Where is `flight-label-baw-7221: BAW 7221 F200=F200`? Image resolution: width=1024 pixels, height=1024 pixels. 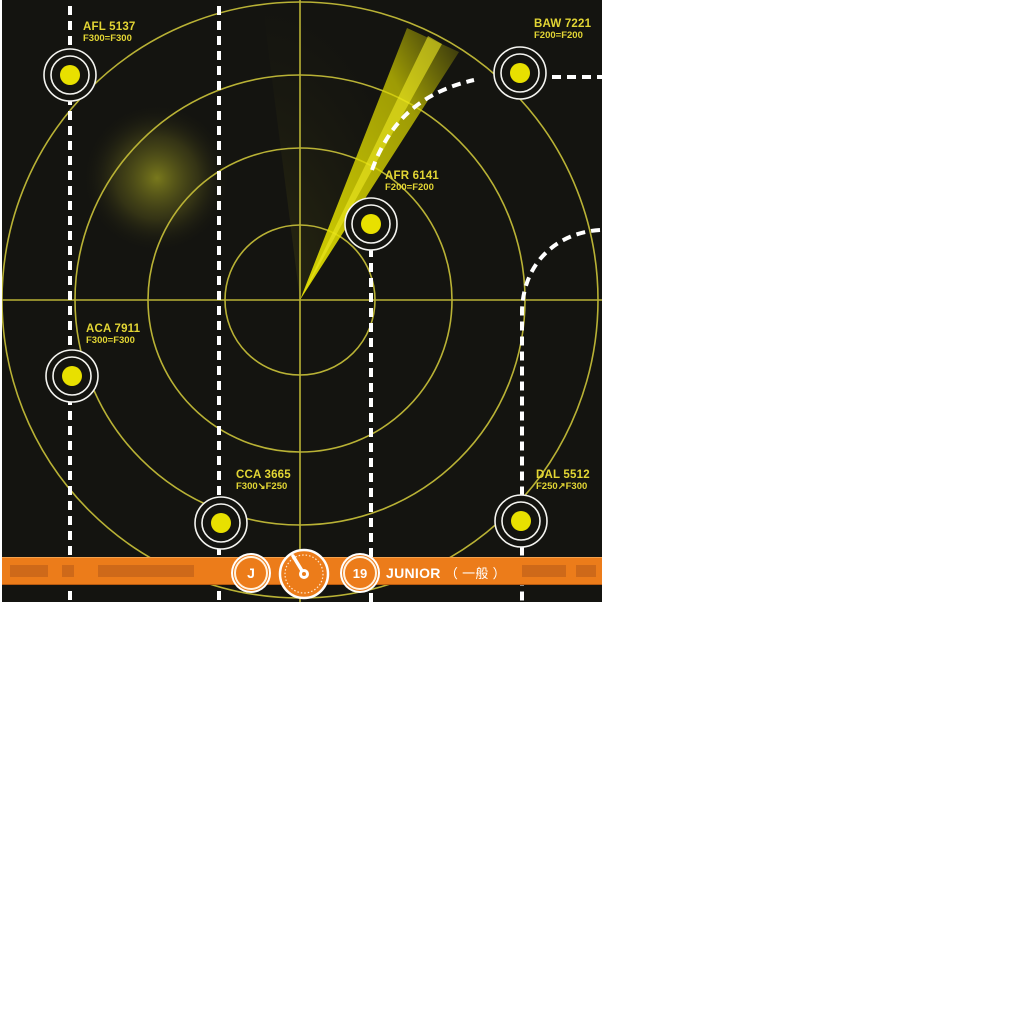
flight-label-baw-7221: BAW 7221 F200=F200 is located at coordinates (562, 30).